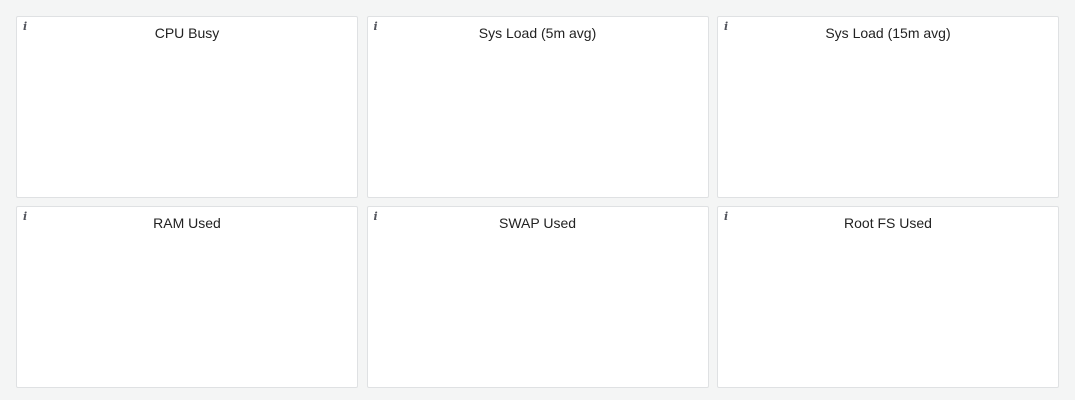 This screenshot has height=400, width=1075. I want to click on panel-sys-load-5m: i Sys Load (5m avg), so click(537, 107).